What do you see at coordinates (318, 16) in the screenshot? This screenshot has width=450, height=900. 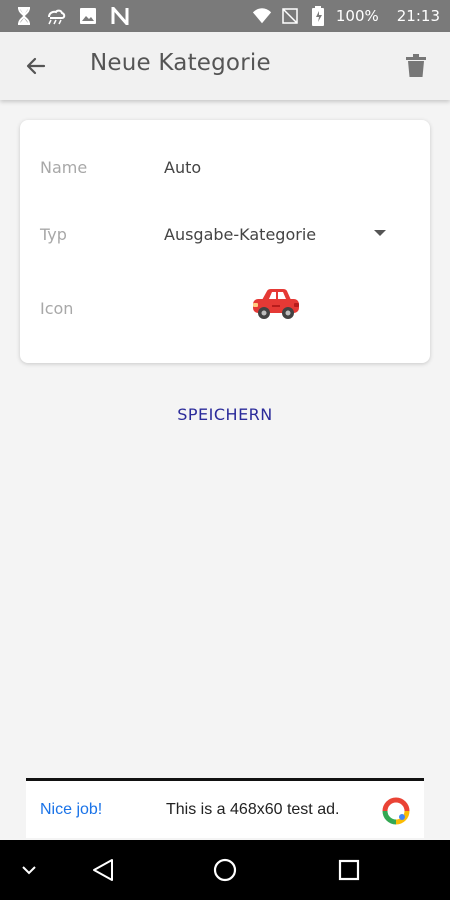 I see `battery-icon` at bounding box center [318, 16].